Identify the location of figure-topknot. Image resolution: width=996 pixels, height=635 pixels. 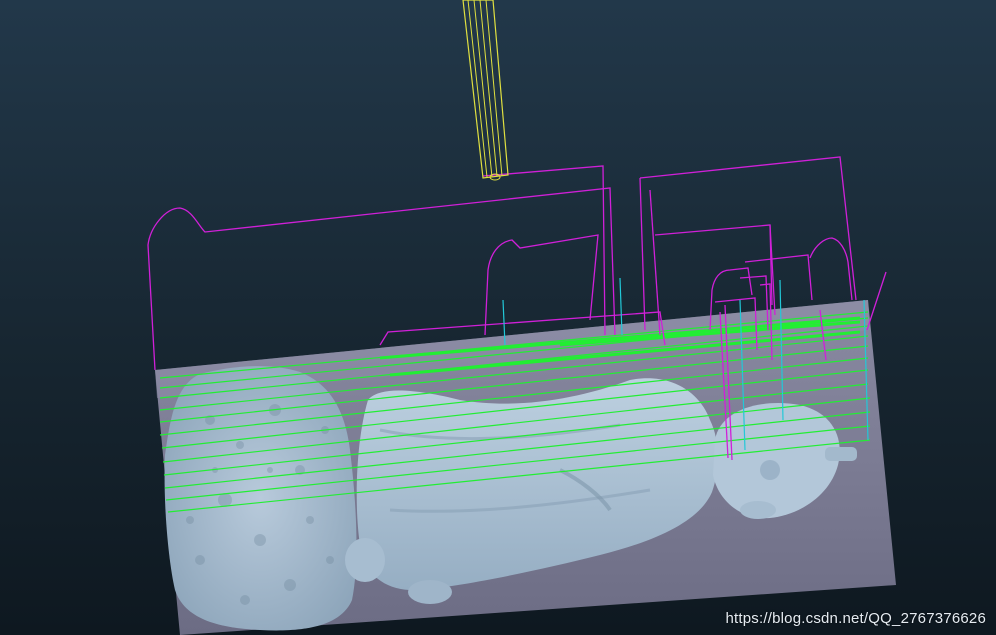
(841, 454).